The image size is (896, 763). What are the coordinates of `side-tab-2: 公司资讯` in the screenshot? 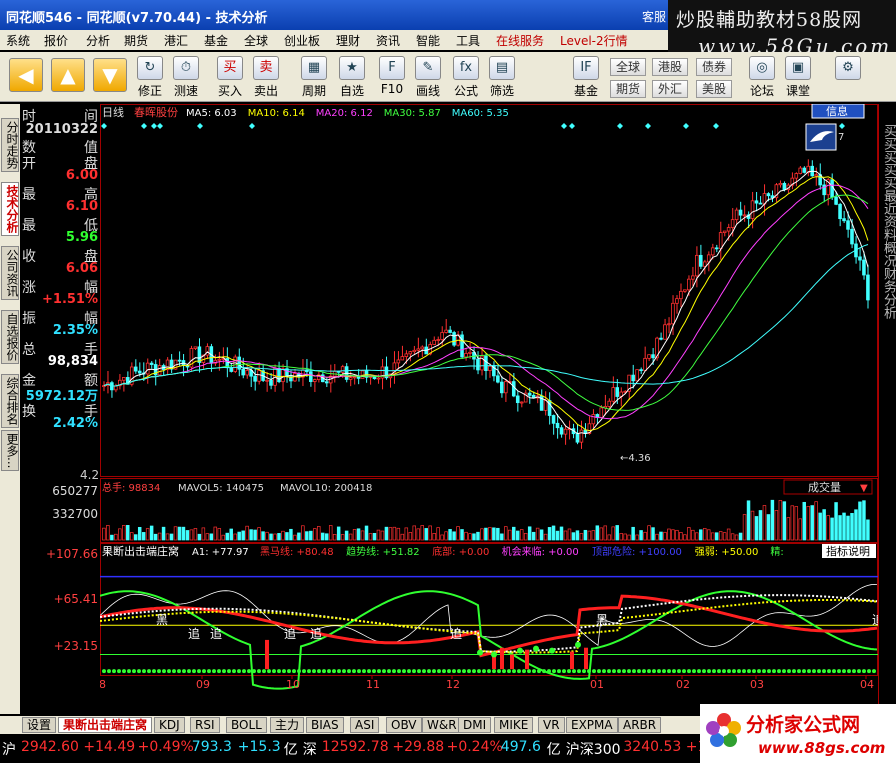 It's located at (10, 273).